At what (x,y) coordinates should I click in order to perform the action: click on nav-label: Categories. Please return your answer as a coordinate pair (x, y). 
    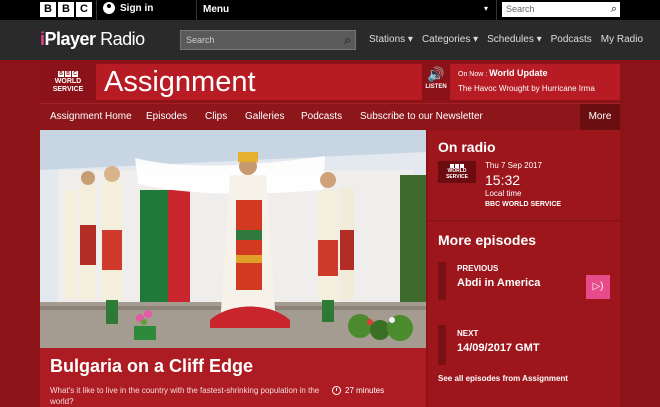
    Looking at the image, I should click on (446, 39).